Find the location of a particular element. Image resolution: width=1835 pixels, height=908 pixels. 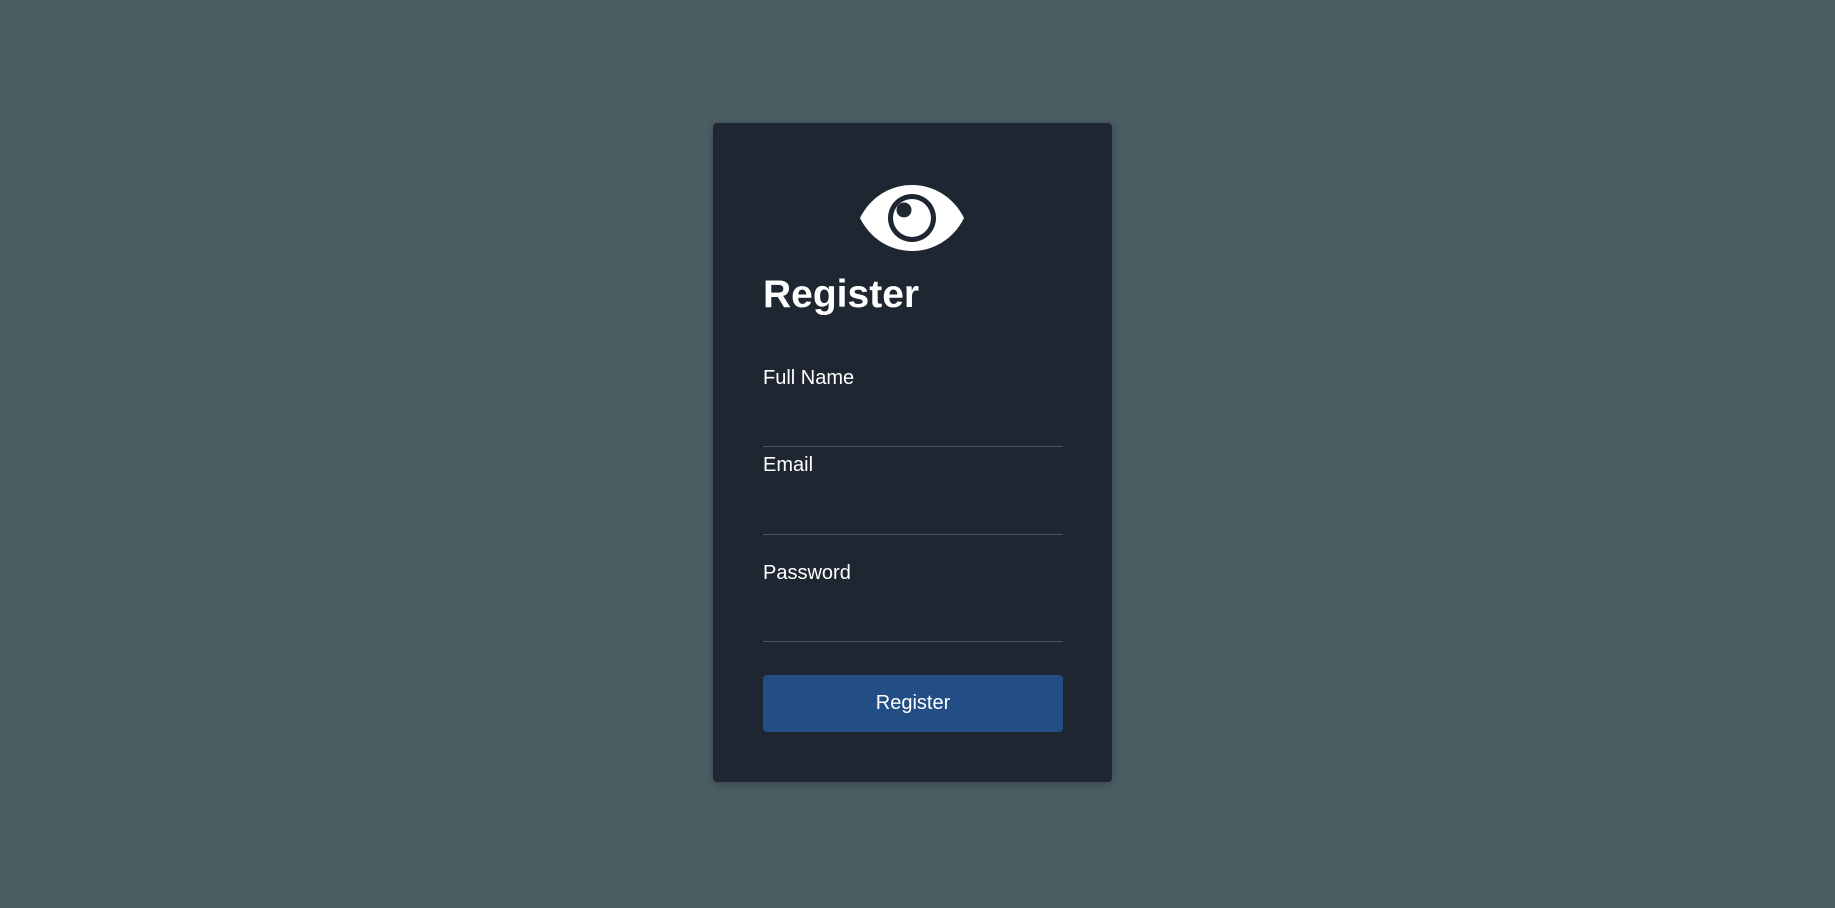

password-label: Password is located at coordinates (807, 573).